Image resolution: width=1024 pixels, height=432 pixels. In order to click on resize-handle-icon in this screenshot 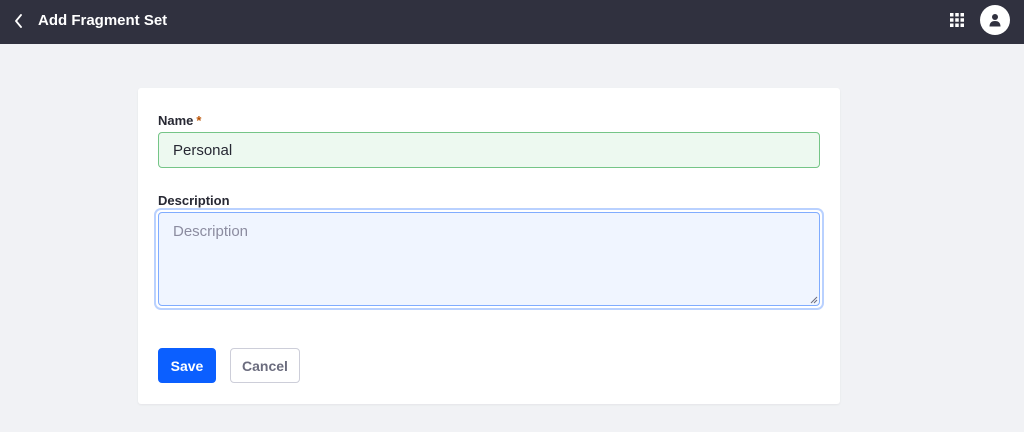, I will do `click(814, 300)`.